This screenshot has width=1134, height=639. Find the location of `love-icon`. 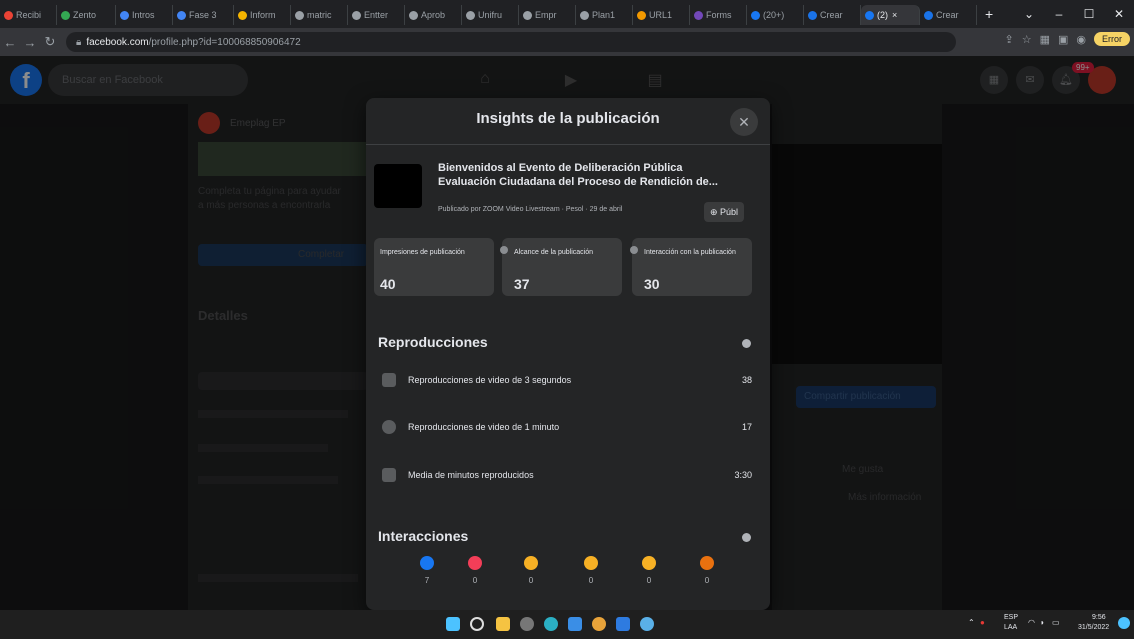

love-icon is located at coordinates (475, 563).